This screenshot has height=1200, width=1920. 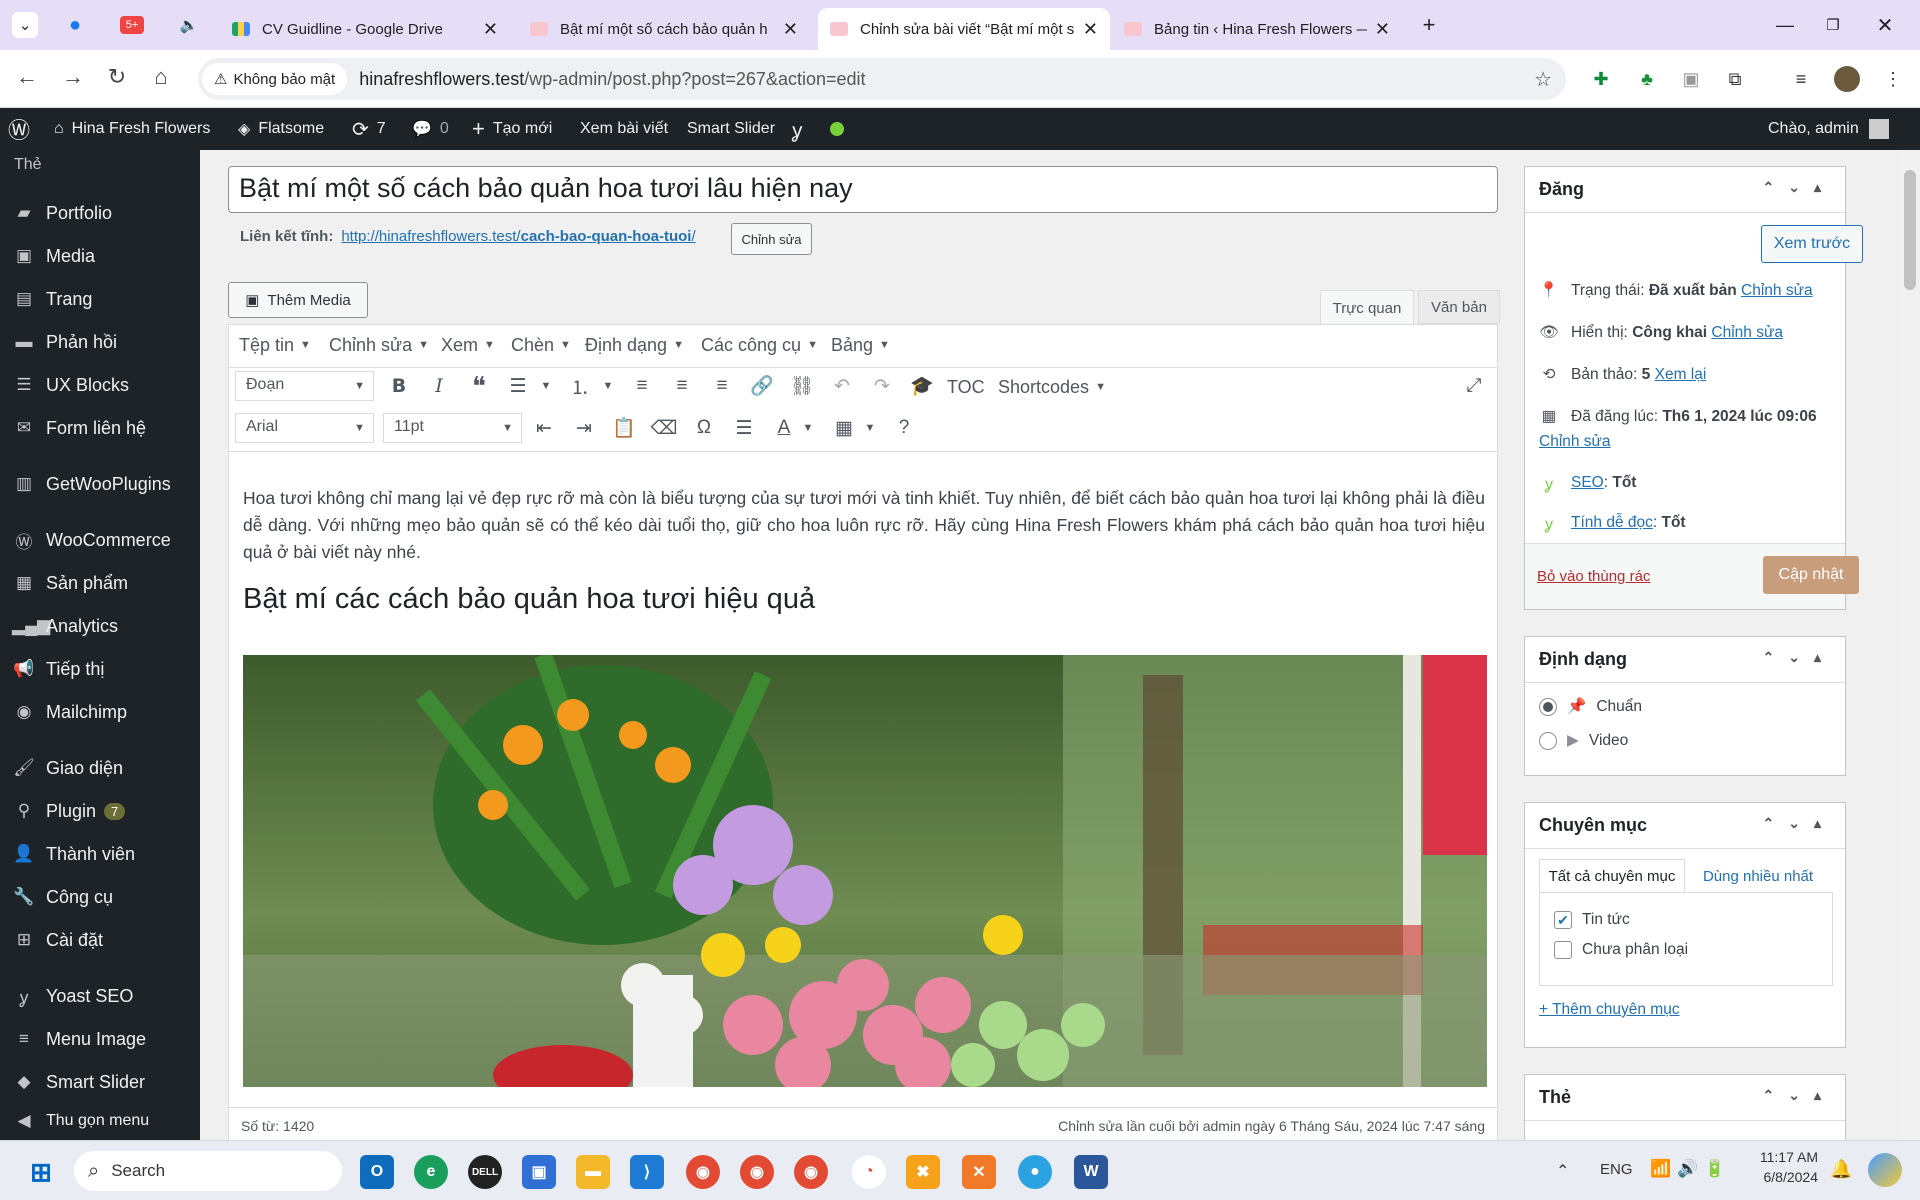 I want to click on edit-slug-button: Chỉnh sửa, so click(x=771, y=239).